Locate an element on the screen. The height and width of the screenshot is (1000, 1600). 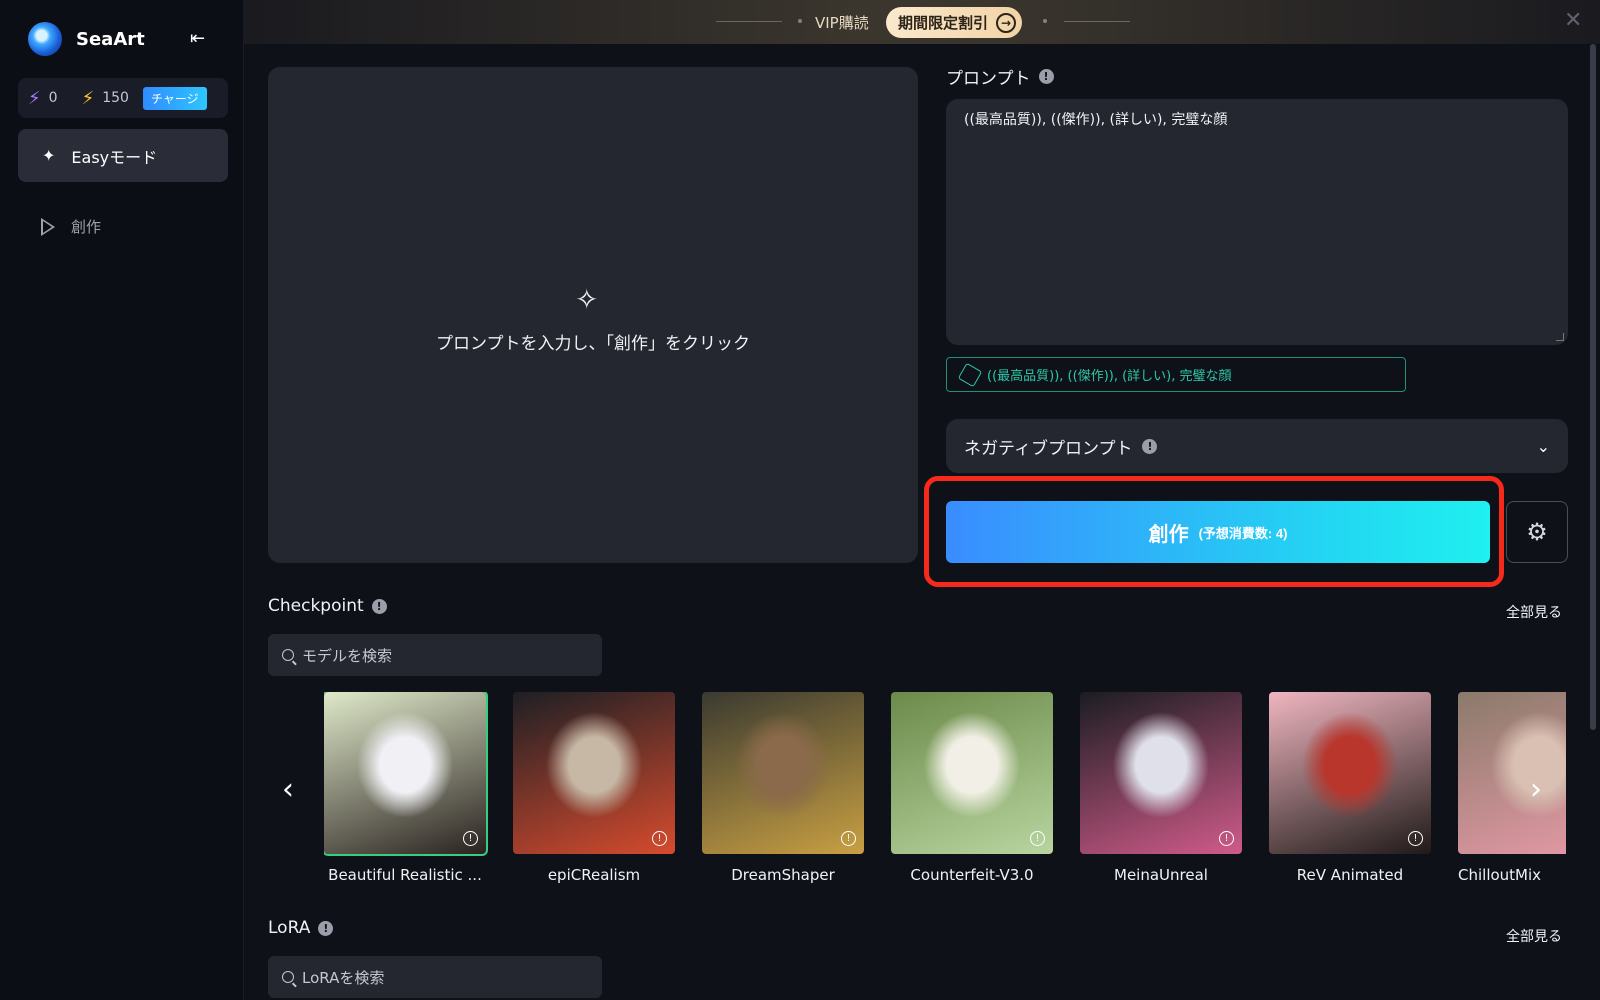
checkpoint-see-all-link: 全部見る is located at coordinates (1534, 612).